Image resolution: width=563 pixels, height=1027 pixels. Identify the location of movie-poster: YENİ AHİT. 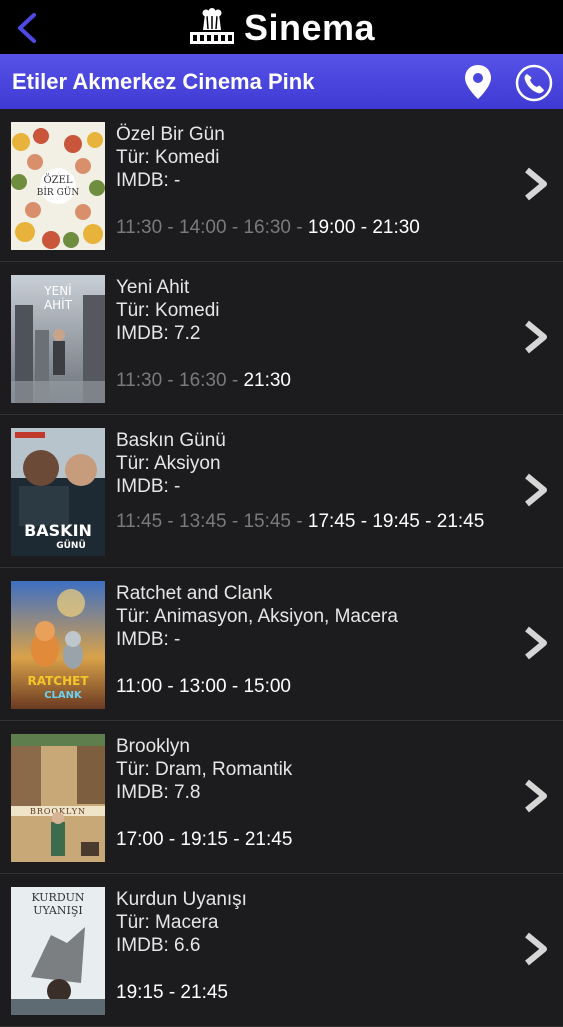
(58, 339).